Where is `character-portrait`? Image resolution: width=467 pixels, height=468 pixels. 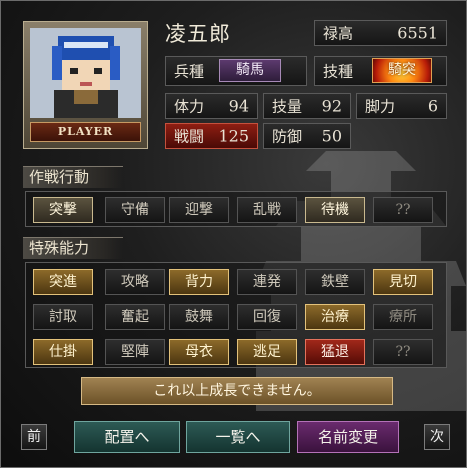
character-portrait is located at coordinates (85, 73).